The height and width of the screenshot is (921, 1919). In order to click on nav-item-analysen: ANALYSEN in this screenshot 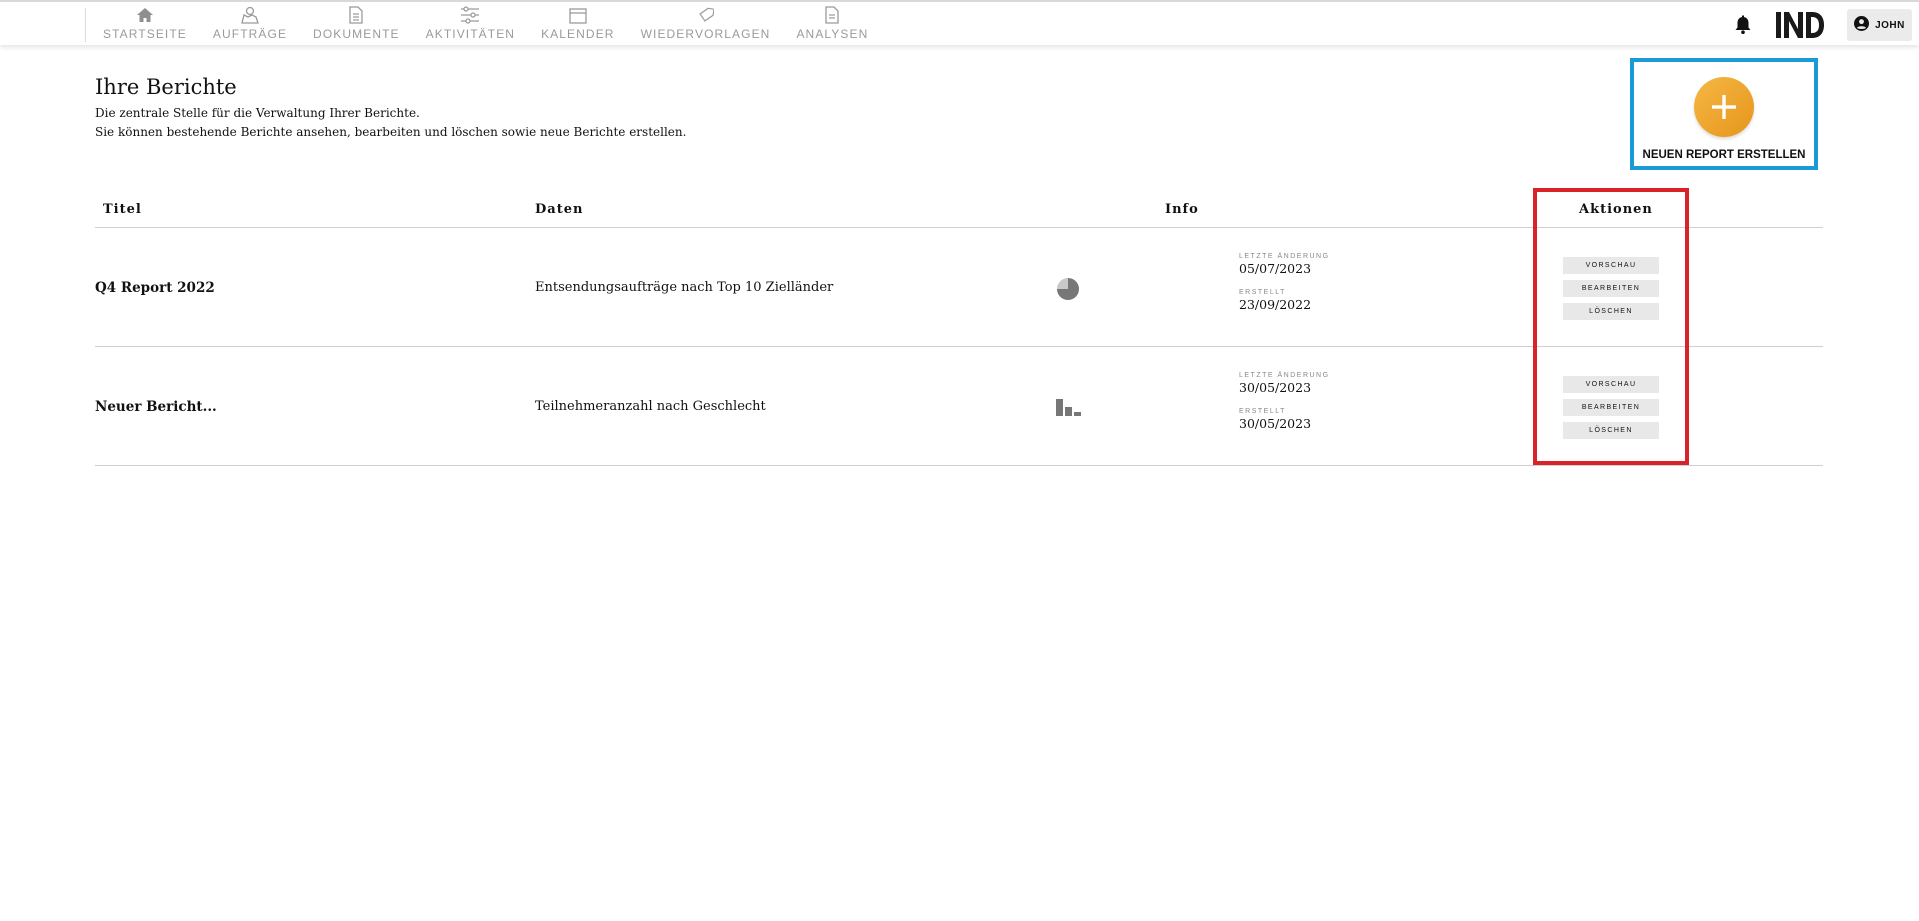, I will do `click(832, 25)`.